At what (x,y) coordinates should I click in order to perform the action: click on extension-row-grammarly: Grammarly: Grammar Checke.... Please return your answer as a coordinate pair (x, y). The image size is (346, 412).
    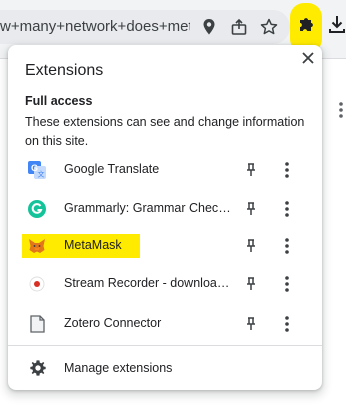
    Looking at the image, I should click on (165, 209).